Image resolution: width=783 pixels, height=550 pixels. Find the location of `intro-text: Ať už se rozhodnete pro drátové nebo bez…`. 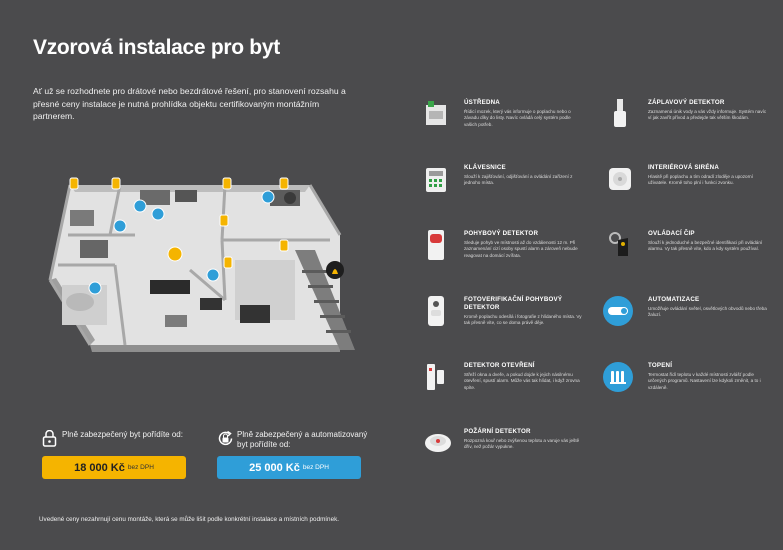

intro-text: Ať už se rozhodnete pro drátové nebo bez… is located at coordinates (189, 103).